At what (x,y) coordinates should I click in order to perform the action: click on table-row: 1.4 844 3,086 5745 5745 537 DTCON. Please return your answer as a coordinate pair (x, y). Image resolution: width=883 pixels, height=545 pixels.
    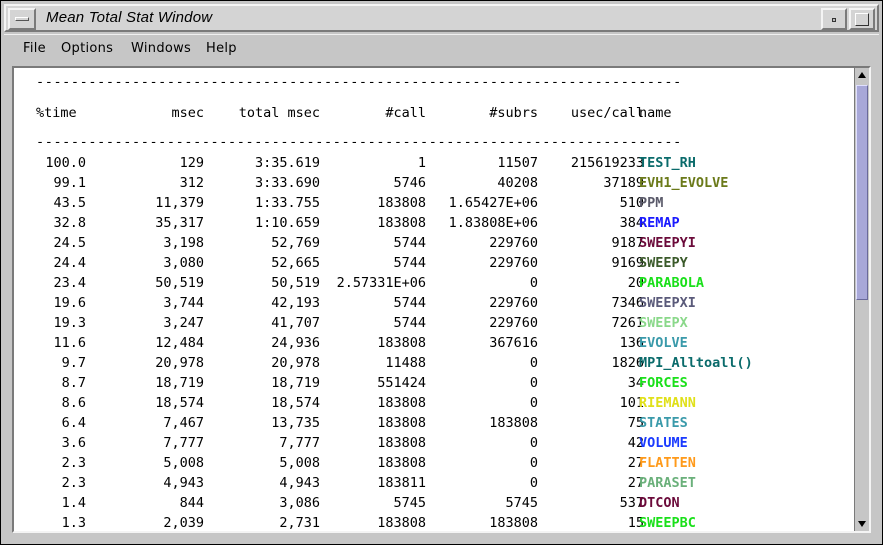
    Looking at the image, I should click on (434, 505).